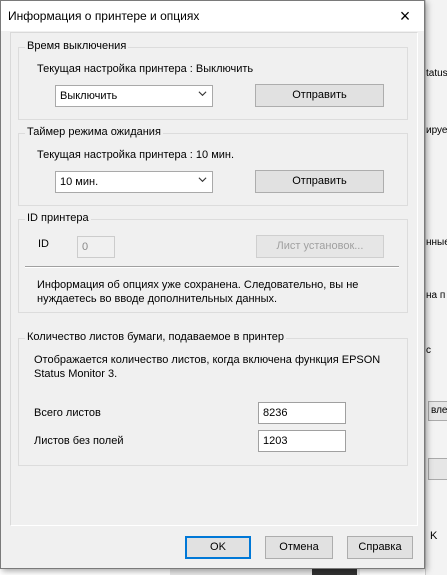  Describe the element at coordinates (77, 46) in the screenshot. I see `power-off-legend: Время выключения` at that location.